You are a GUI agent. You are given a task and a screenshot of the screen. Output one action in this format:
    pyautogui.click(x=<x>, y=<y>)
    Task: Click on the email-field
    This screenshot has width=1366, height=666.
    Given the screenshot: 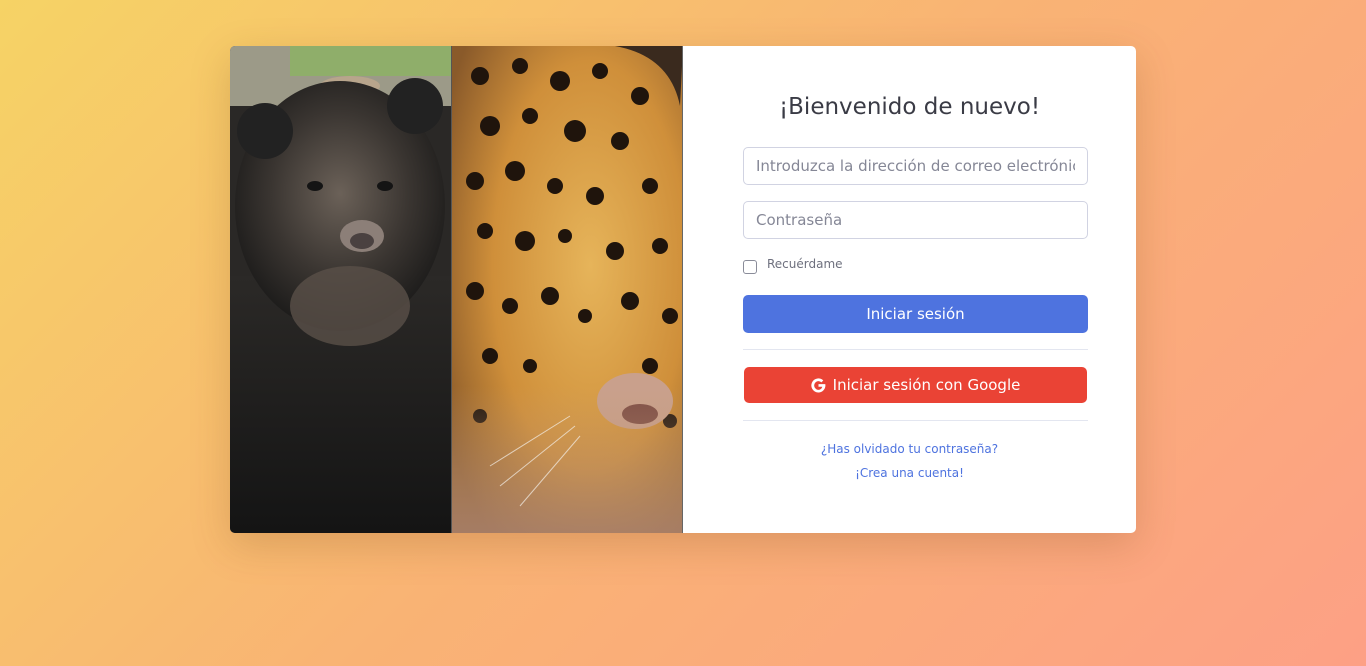 What is the action you would take?
    pyautogui.click(x=915, y=166)
    